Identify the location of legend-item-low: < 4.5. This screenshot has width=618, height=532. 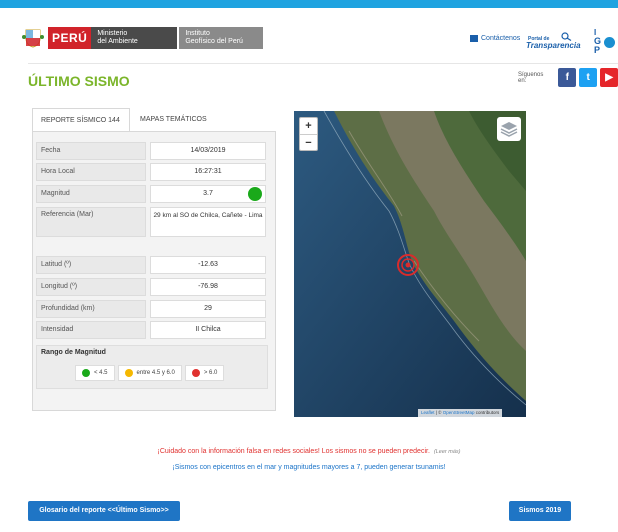
(95, 373).